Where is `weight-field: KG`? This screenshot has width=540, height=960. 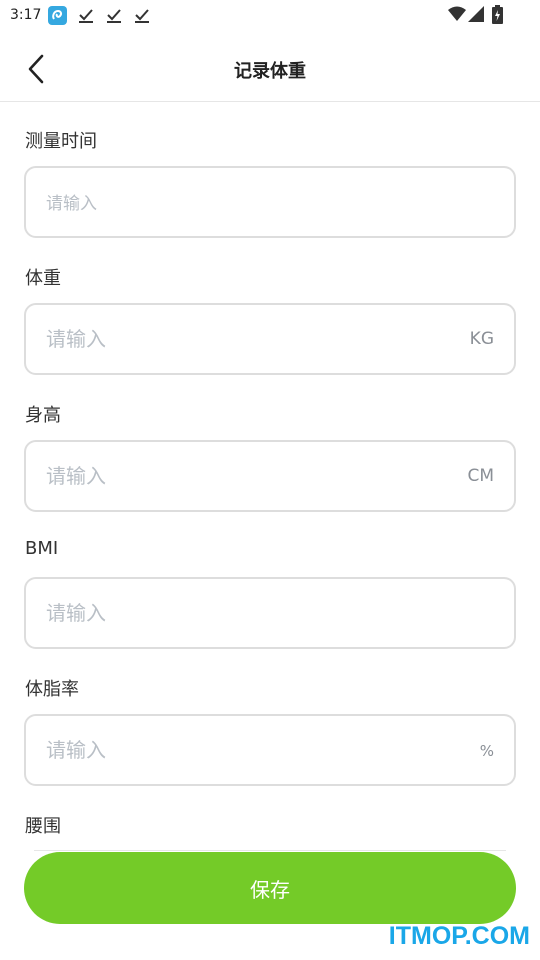
weight-field: KG is located at coordinates (270, 339).